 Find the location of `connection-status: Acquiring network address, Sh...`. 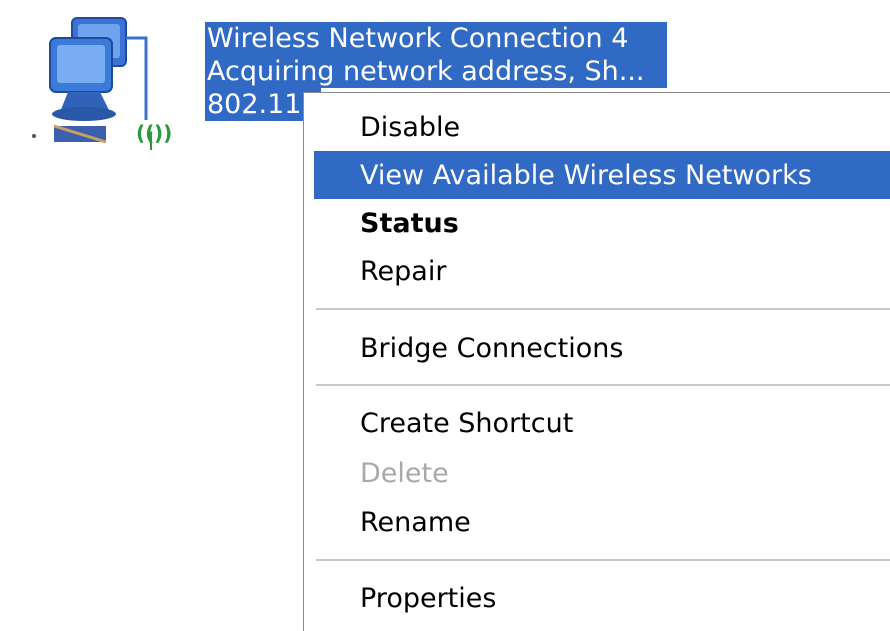

connection-status: Acquiring network address, Sh... is located at coordinates (436, 71).